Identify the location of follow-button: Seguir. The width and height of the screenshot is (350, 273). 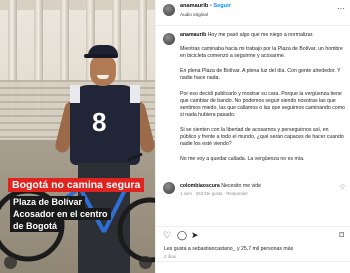
(221, 6).